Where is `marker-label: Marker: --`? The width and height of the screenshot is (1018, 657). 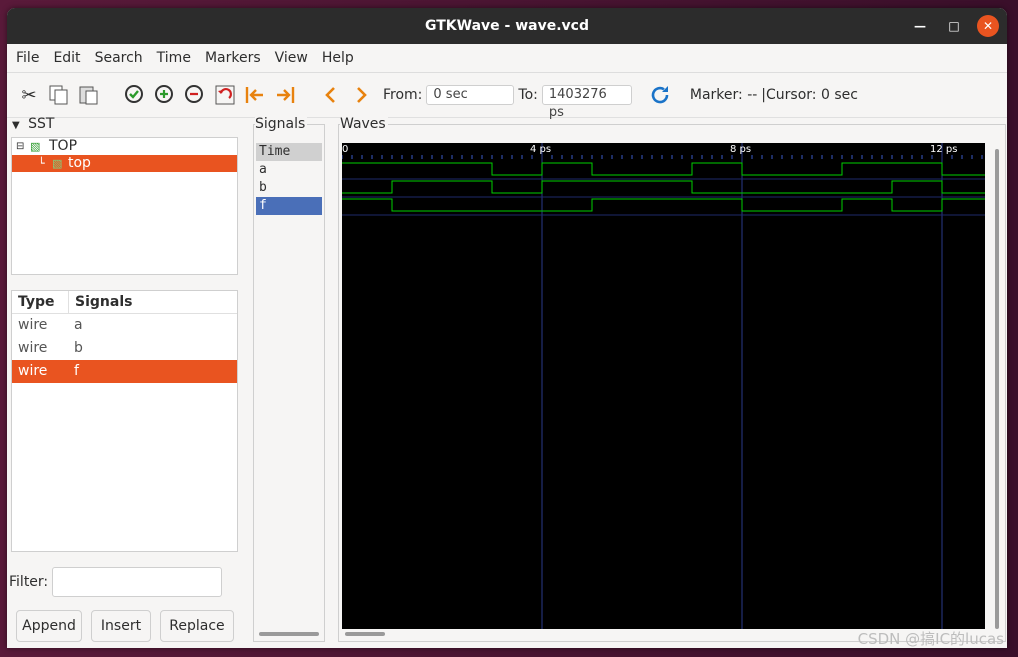 marker-label: Marker: -- is located at coordinates (723, 95).